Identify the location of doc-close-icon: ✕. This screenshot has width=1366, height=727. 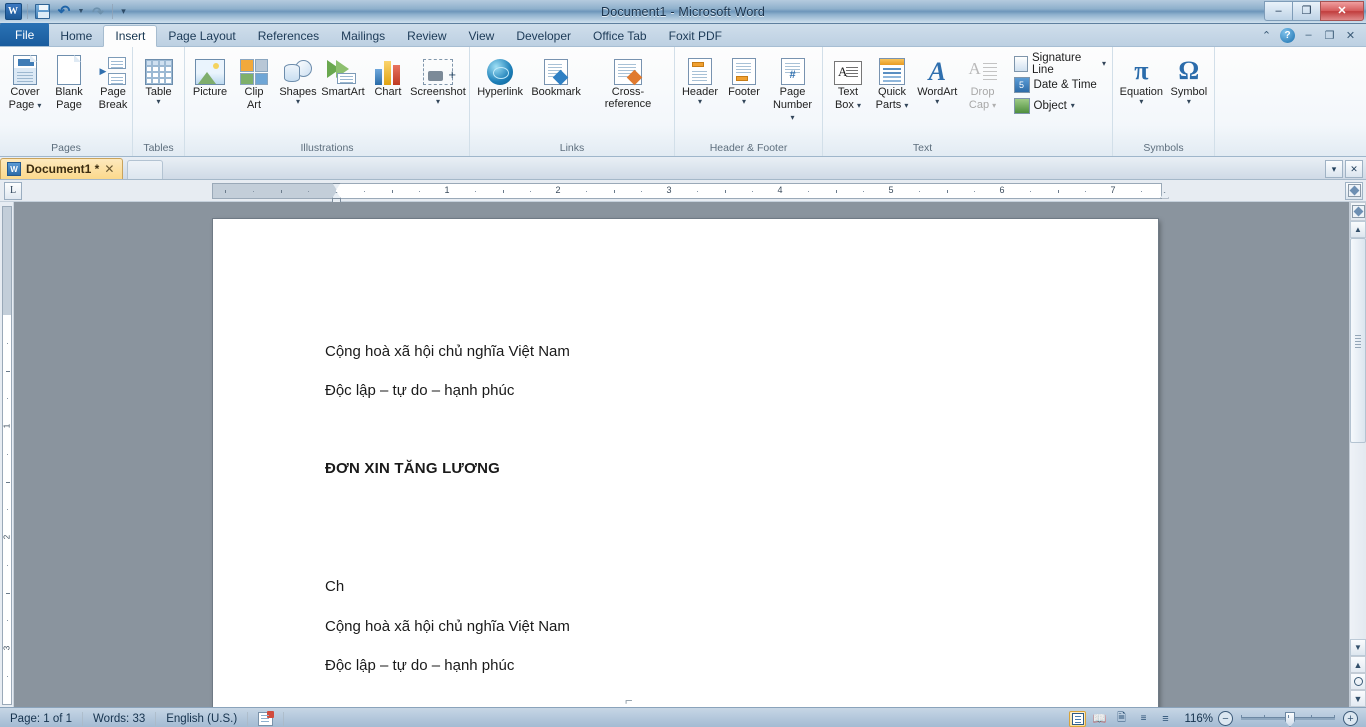
(1350, 35).